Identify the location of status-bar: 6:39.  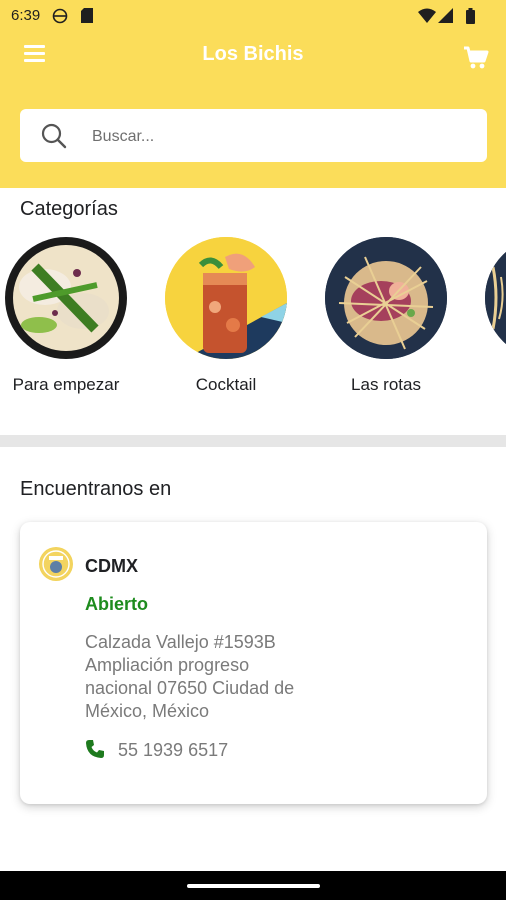
(253, 16).